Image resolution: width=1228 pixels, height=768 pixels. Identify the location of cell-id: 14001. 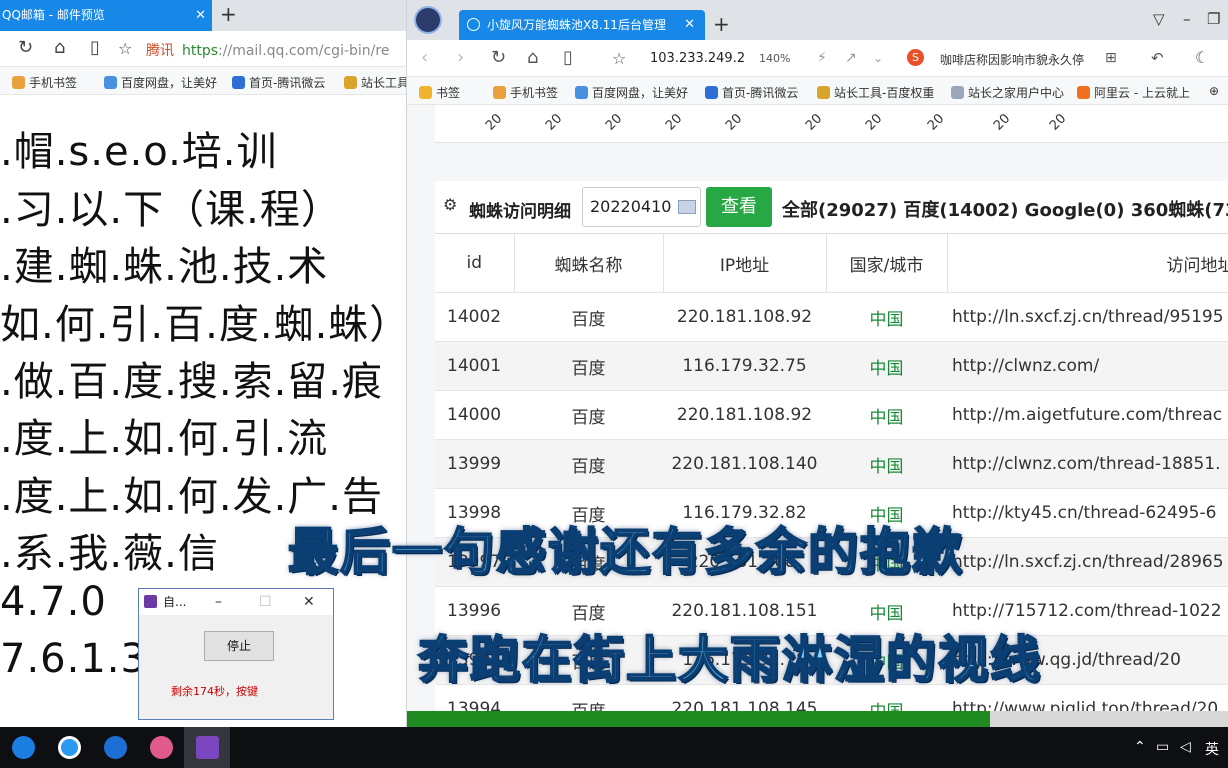
(474, 366).